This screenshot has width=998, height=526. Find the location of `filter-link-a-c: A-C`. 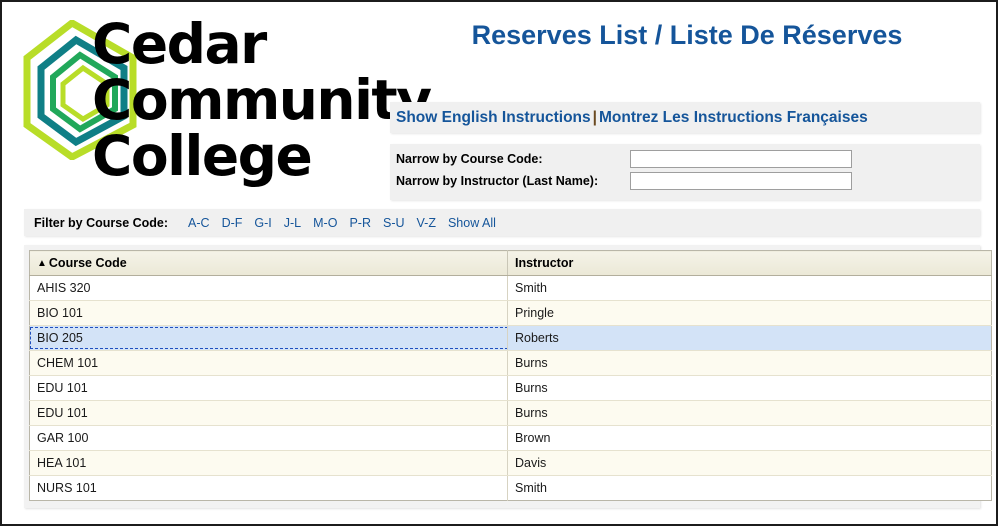

filter-link-a-c: A-C is located at coordinates (199, 223).